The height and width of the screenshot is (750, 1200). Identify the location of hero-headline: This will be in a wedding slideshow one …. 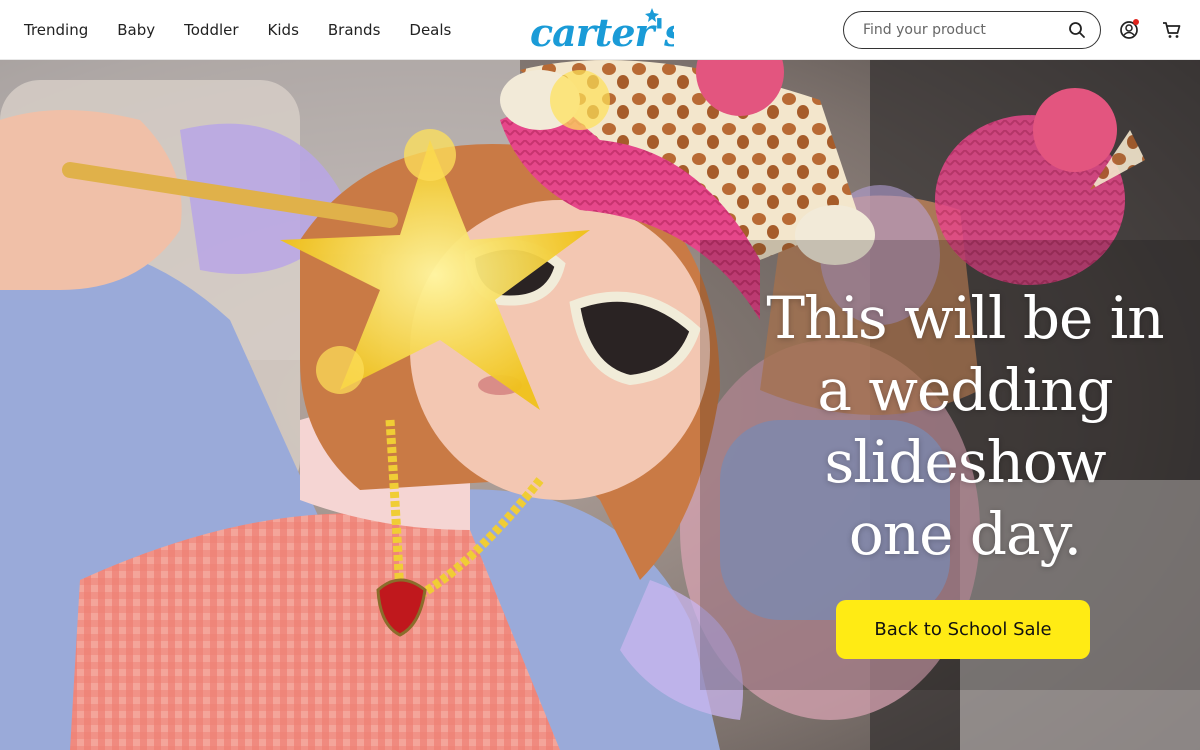
(965, 426).